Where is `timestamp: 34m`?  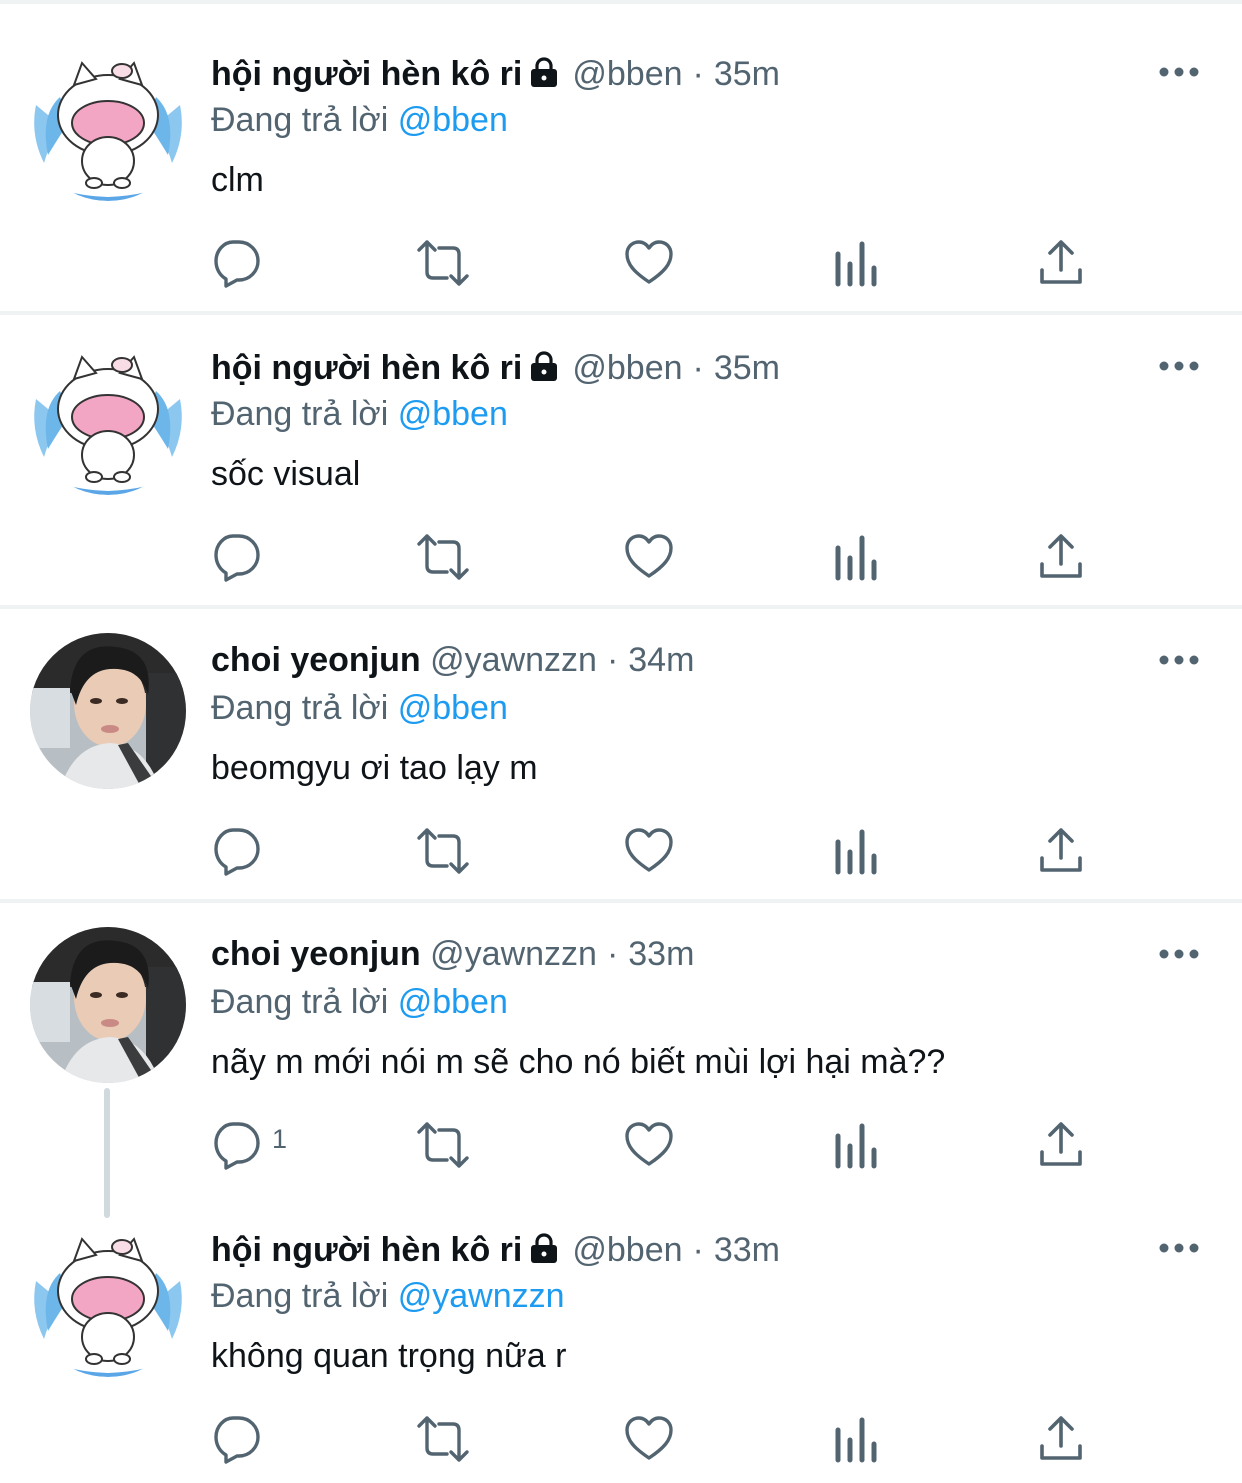 timestamp: 34m is located at coordinates (661, 660).